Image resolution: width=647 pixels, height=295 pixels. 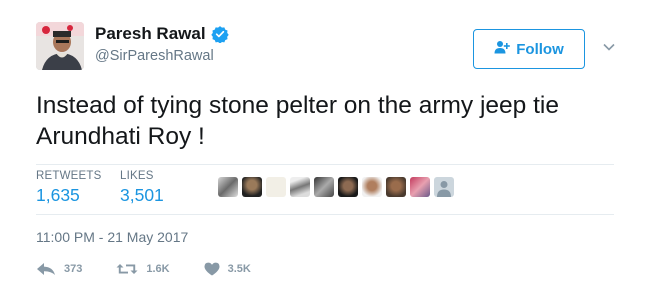 I want to click on tweet-timestamp: 11:00 PM - 21 May 2017, so click(x=112, y=237).